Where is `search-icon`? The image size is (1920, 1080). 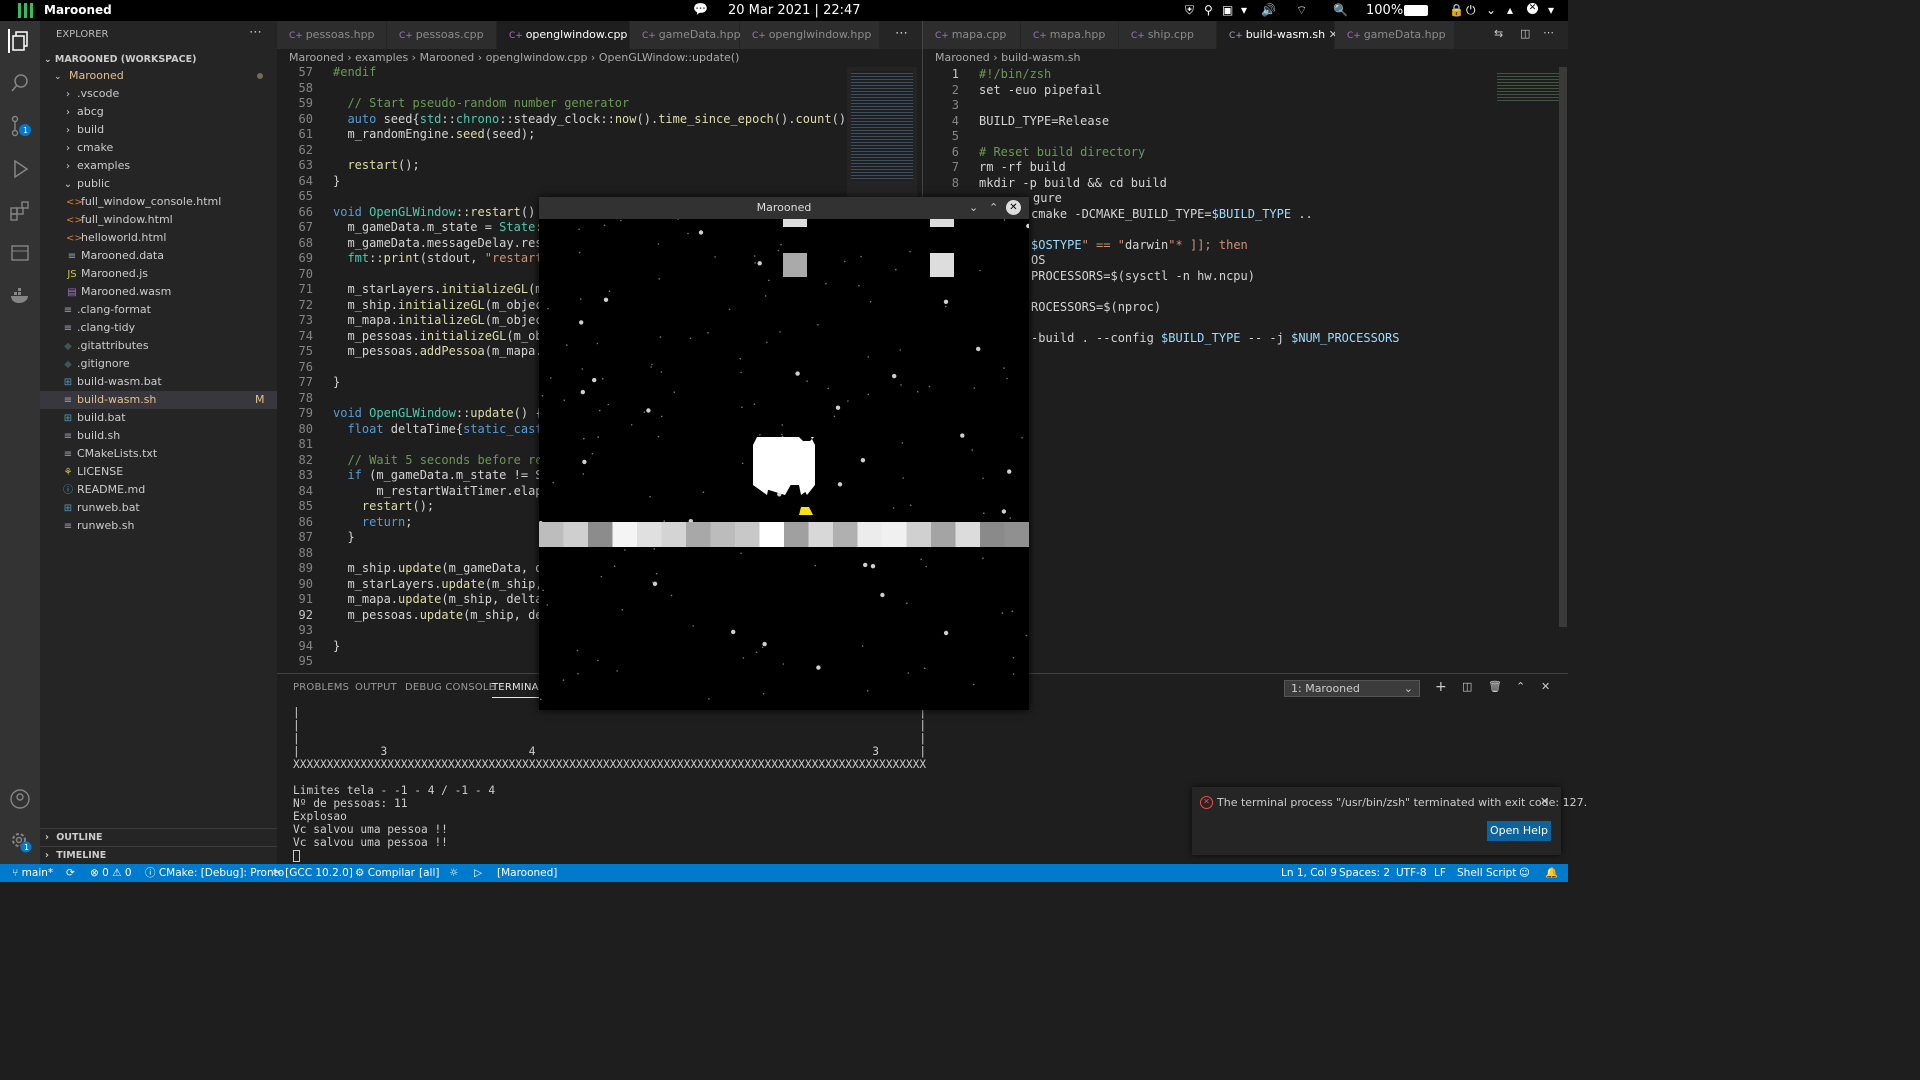
search-icon is located at coordinates (20, 83).